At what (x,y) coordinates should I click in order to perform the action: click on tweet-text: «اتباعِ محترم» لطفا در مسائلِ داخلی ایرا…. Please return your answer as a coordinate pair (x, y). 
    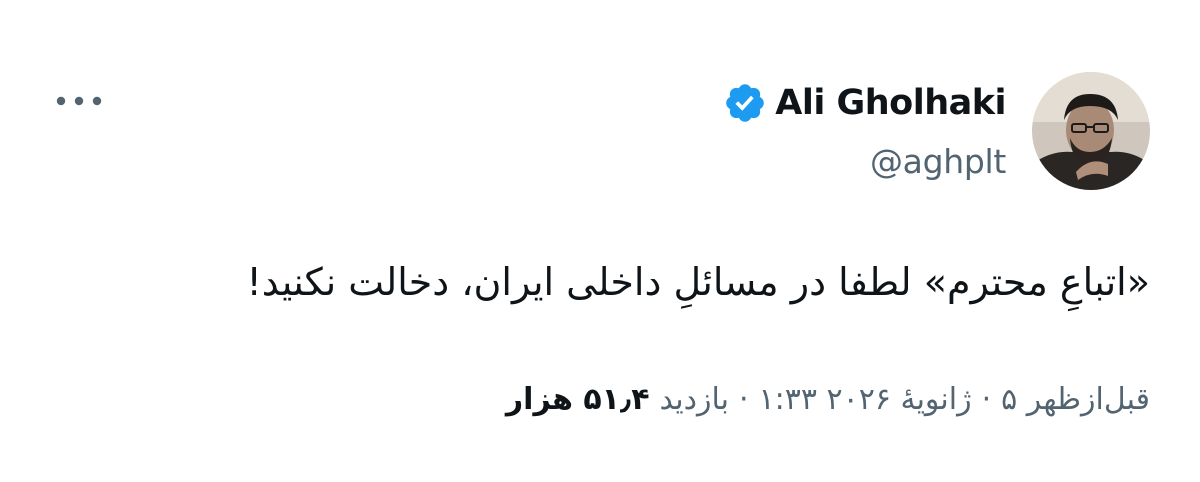
    Looking at the image, I should click on (698, 282).